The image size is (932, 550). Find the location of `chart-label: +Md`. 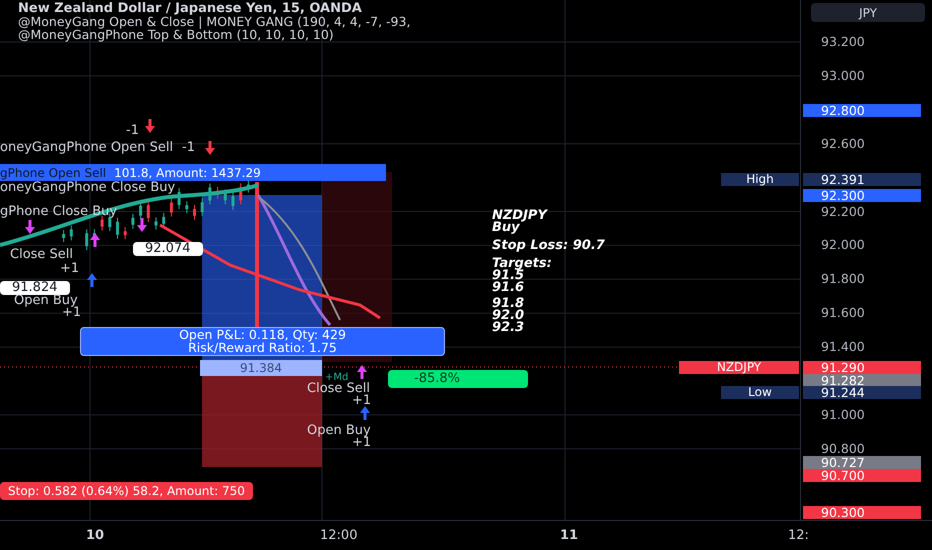

chart-label: +Md is located at coordinates (336, 377).